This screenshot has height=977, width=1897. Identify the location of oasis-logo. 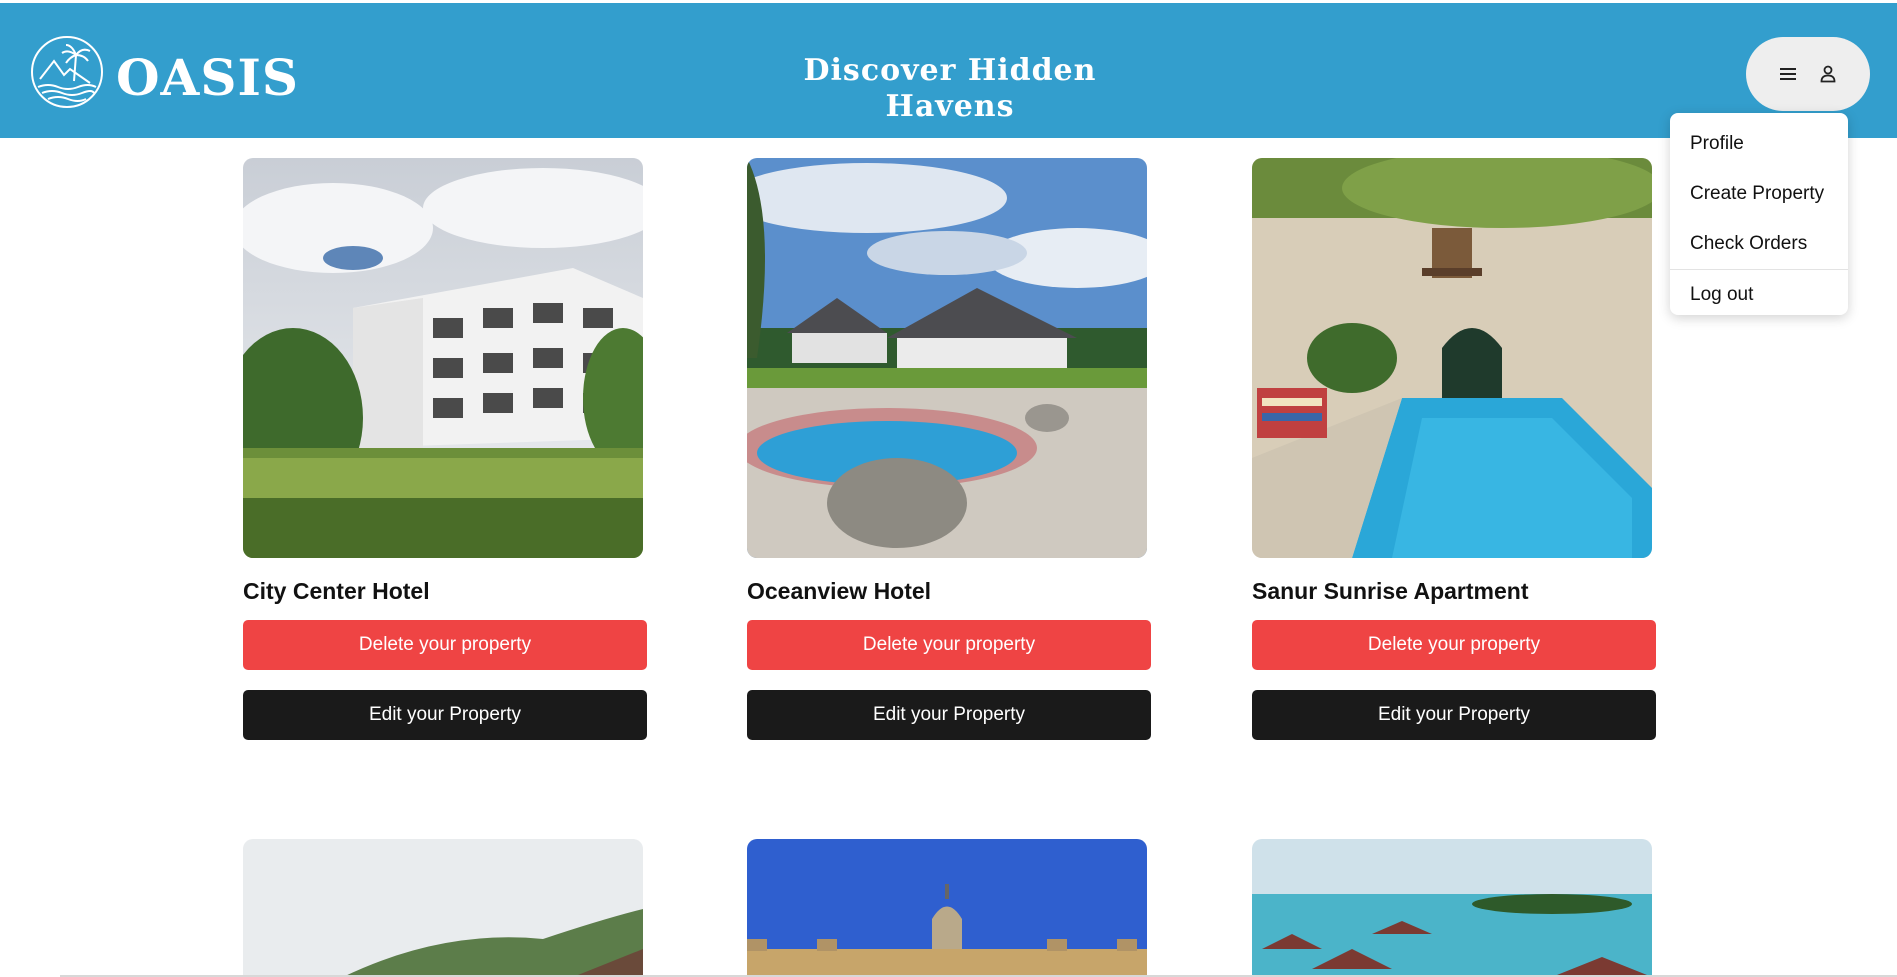
(67, 72).